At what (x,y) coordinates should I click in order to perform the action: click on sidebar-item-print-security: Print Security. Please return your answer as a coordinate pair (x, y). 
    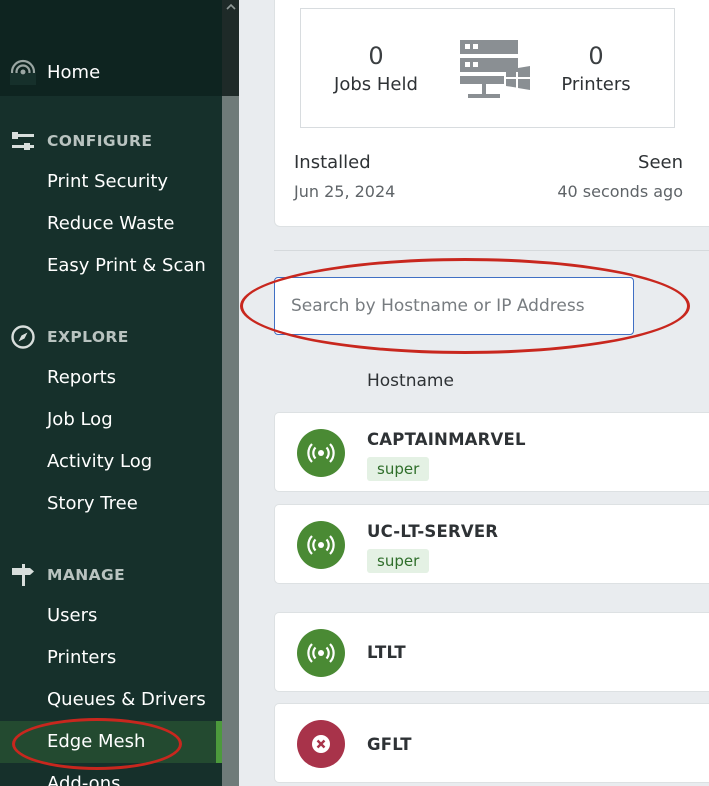
    Looking at the image, I should click on (107, 181).